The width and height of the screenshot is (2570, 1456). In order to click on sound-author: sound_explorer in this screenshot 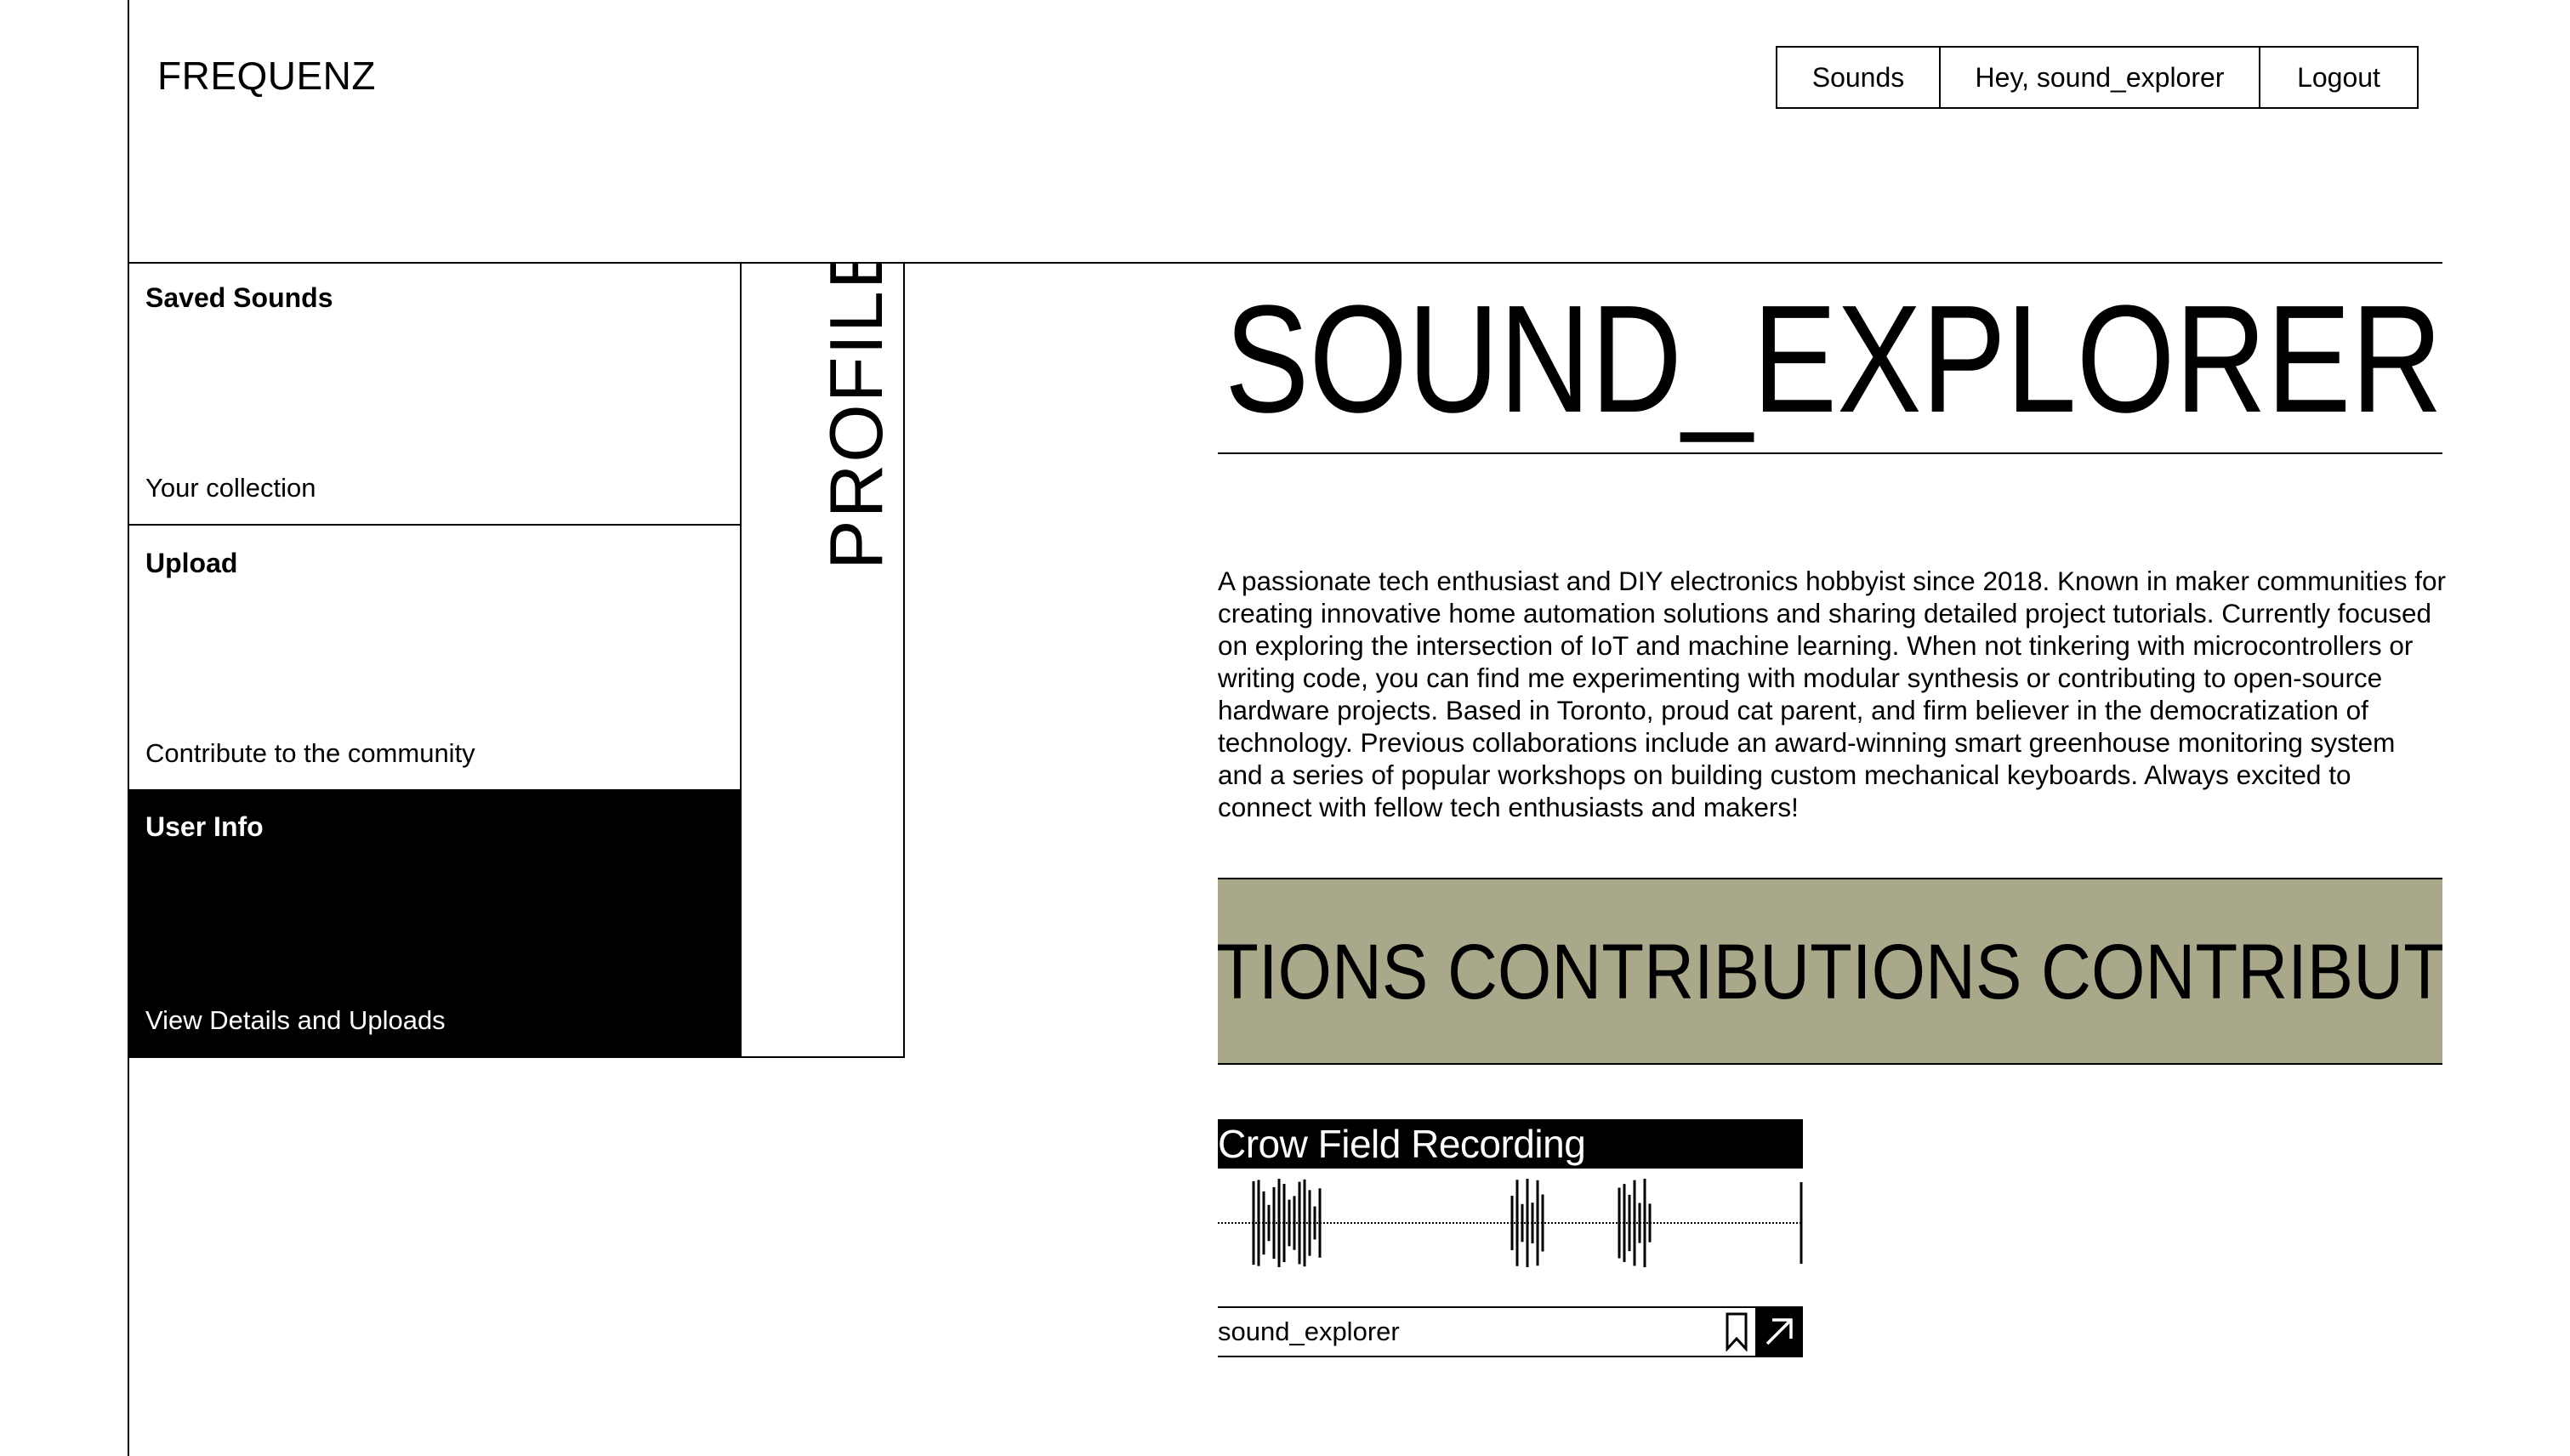, I will do `click(1468, 1332)`.